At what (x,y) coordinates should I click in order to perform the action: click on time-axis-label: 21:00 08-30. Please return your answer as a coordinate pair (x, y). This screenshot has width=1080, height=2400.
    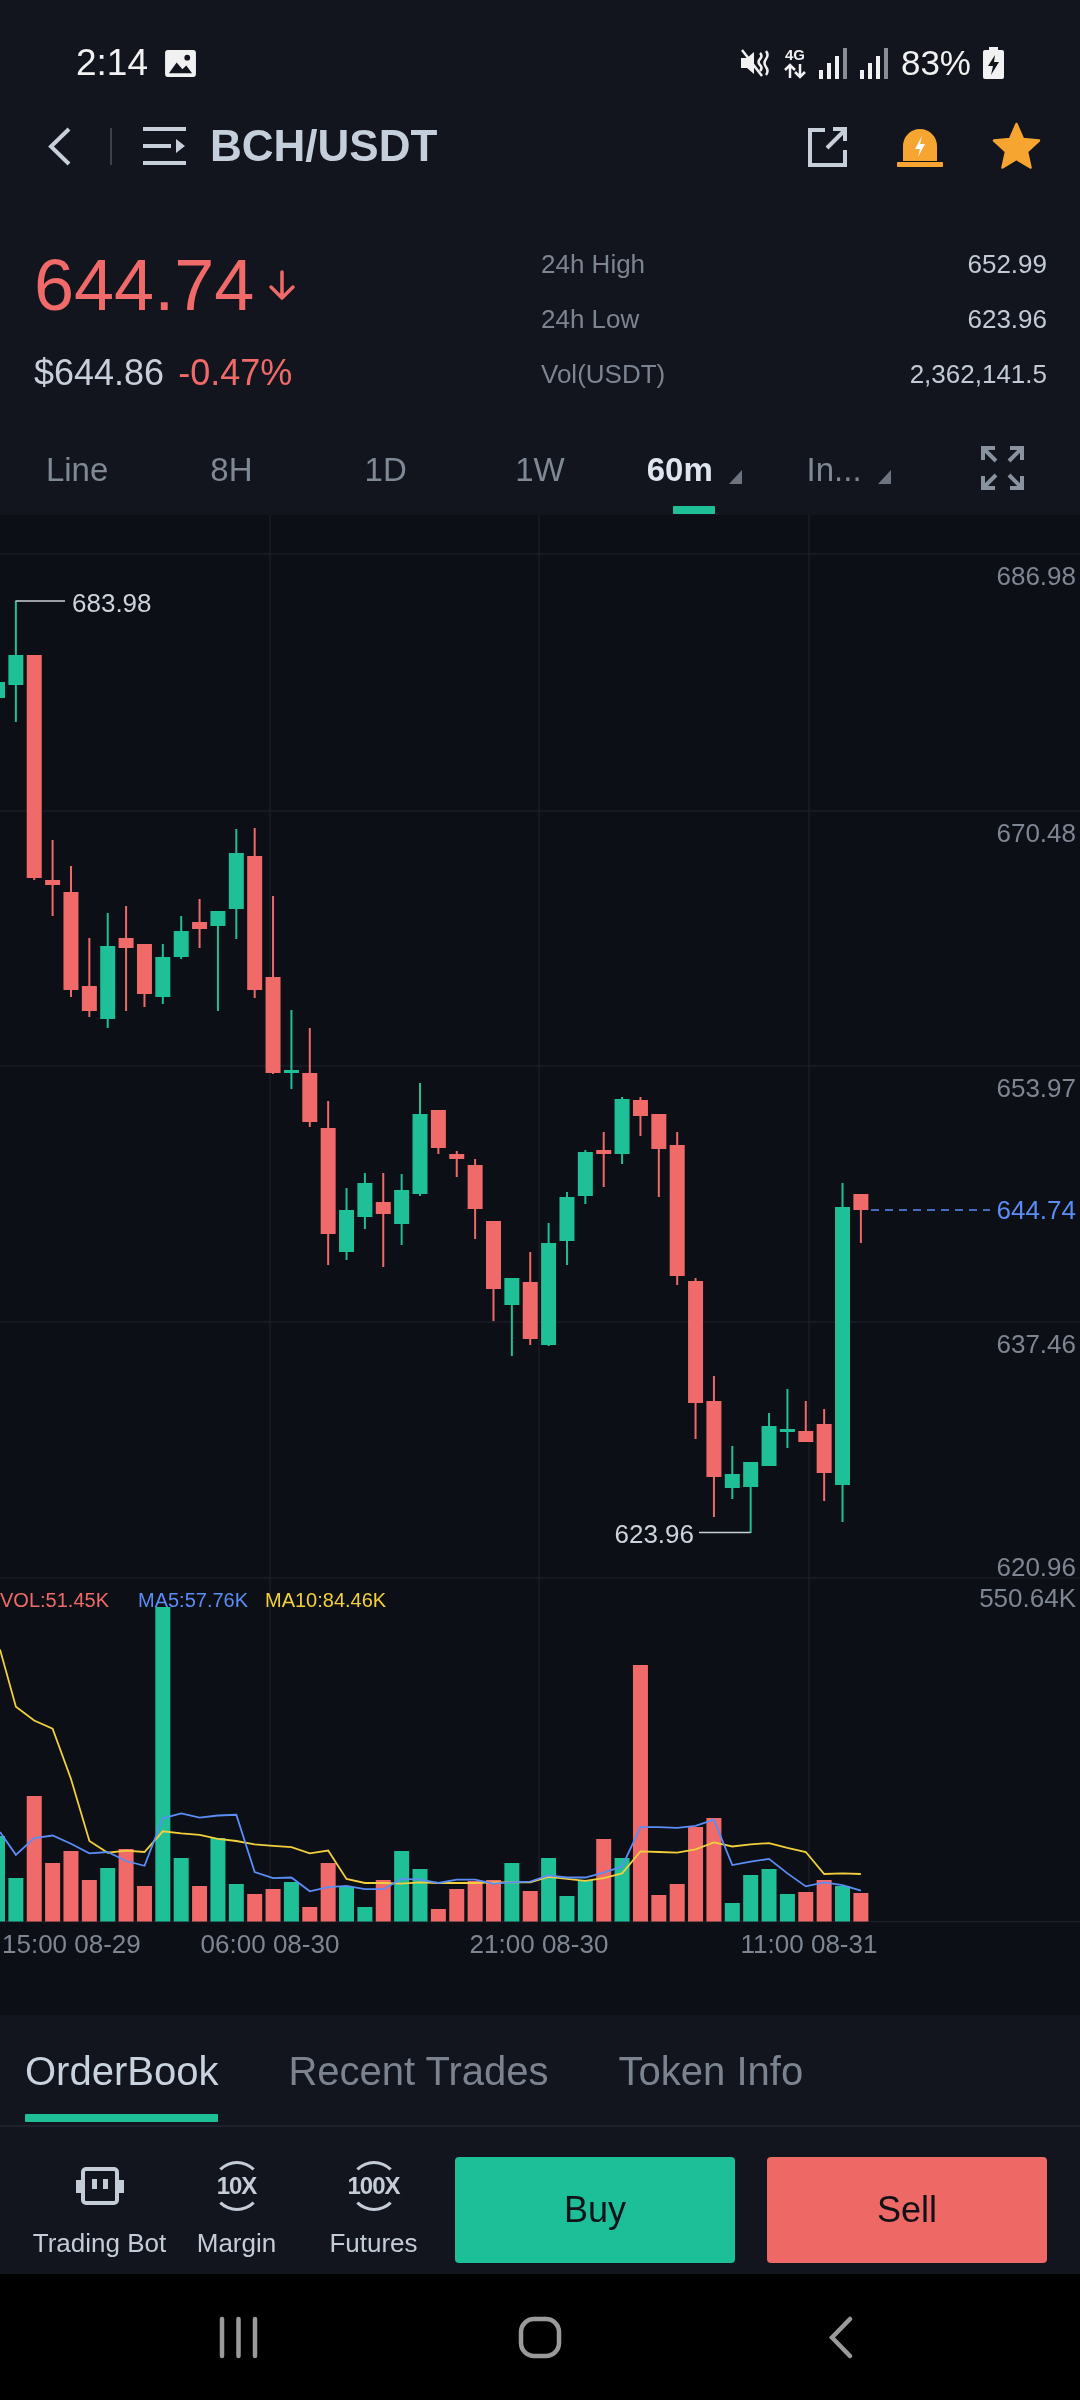
    Looking at the image, I should click on (539, 1944).